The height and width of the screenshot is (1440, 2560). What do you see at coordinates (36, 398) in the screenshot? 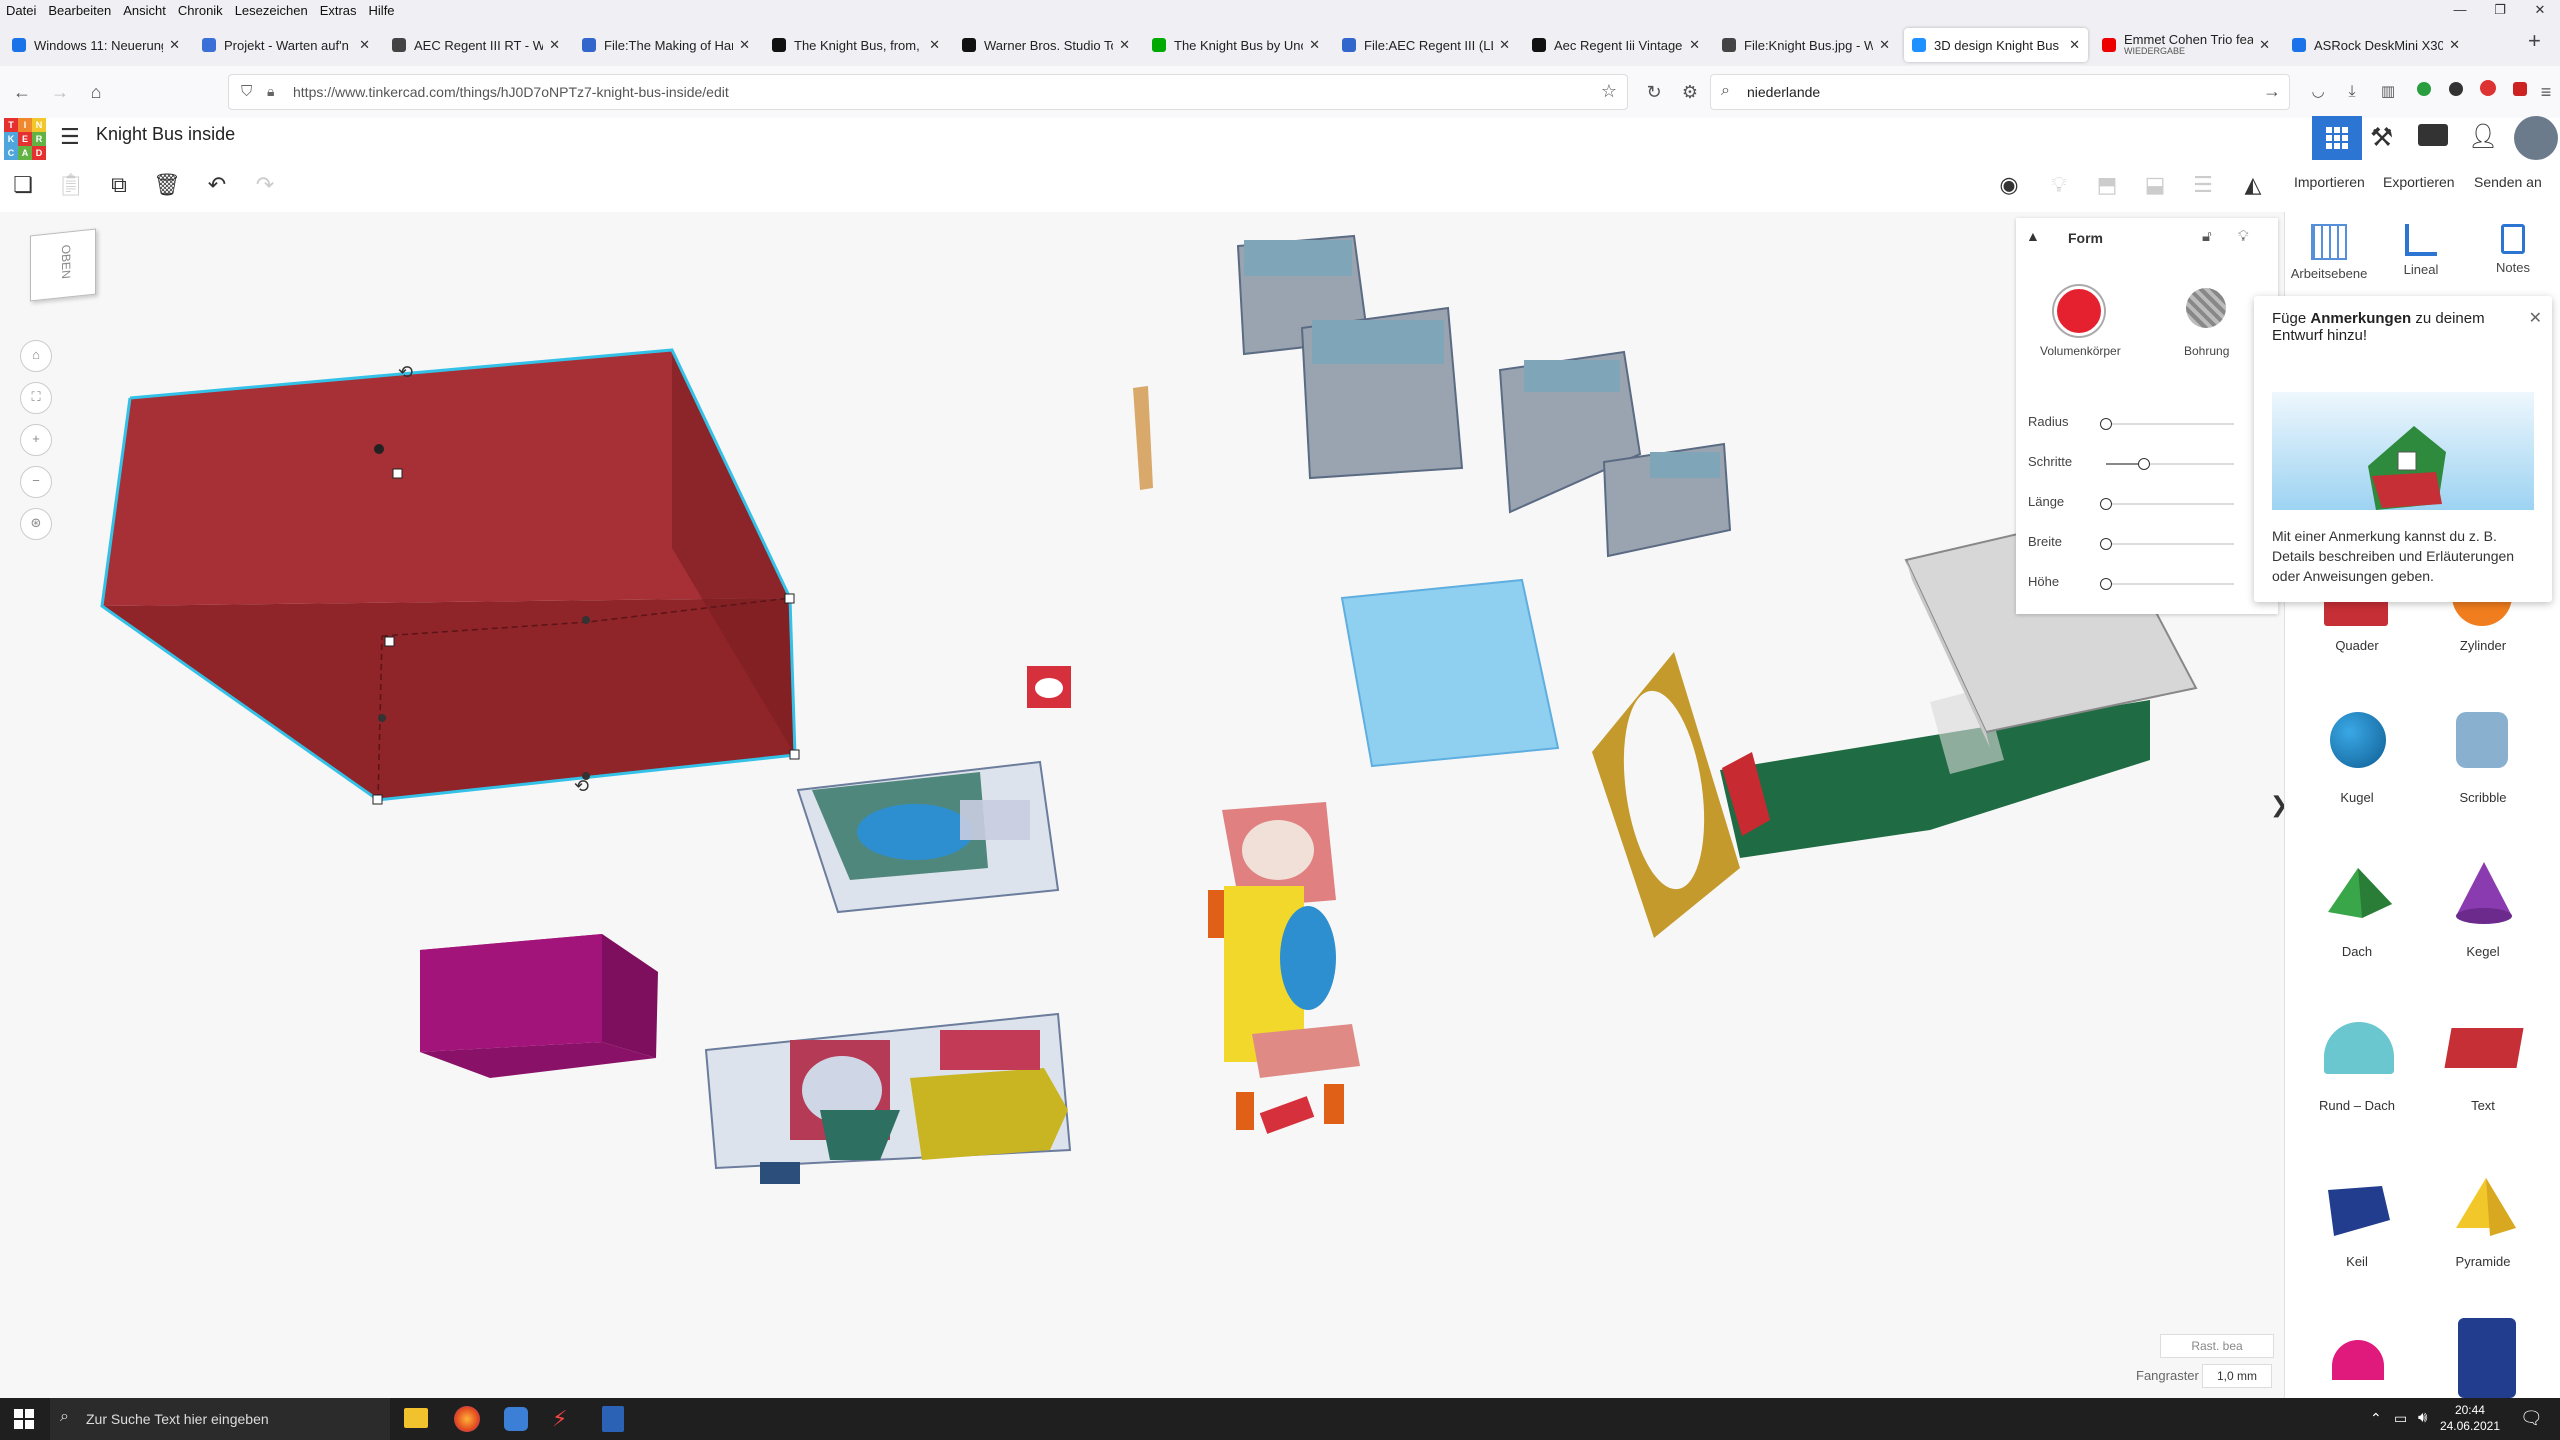
I see `fit-view-icon: ⛶` at bounding box center [36, 398].